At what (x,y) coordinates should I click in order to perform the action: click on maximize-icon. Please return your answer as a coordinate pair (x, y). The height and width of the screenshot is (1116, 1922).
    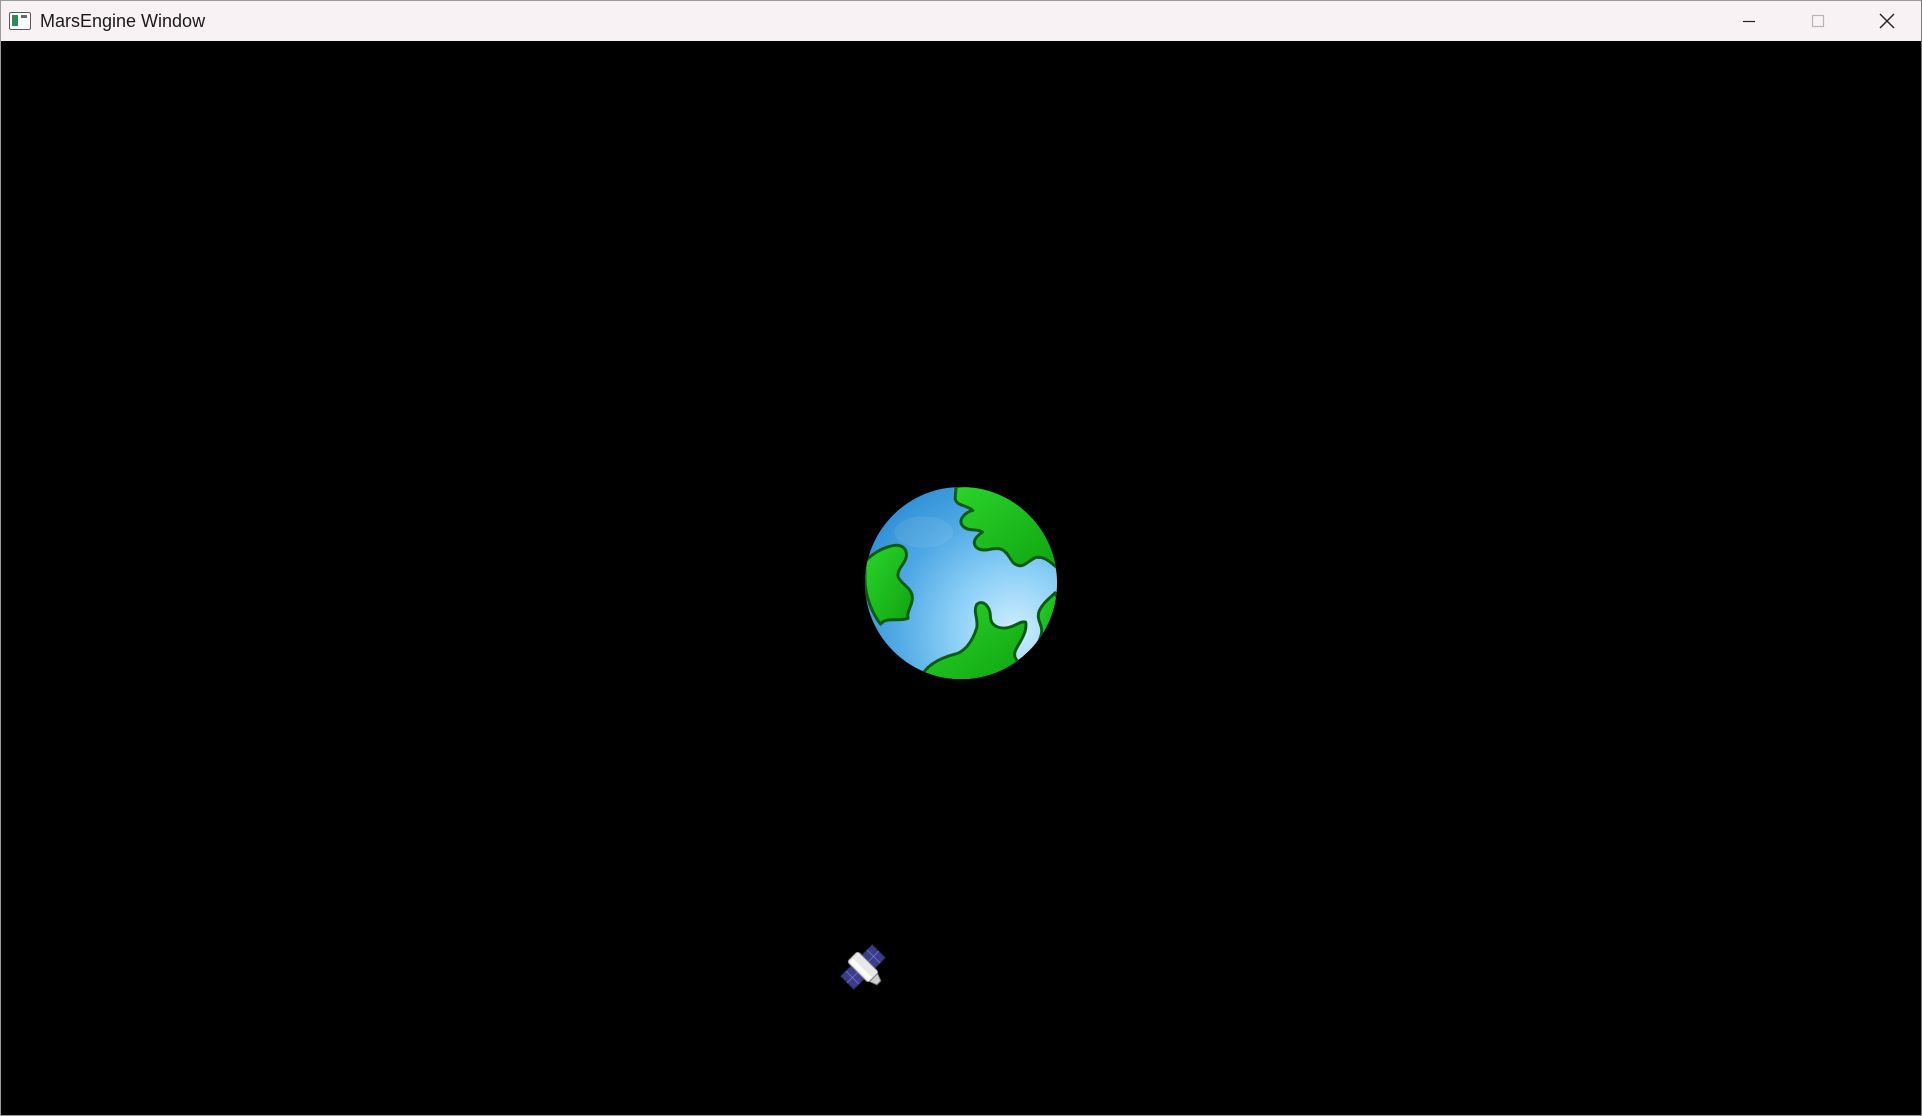
    Looking at the image, I should click on (1817, 21).